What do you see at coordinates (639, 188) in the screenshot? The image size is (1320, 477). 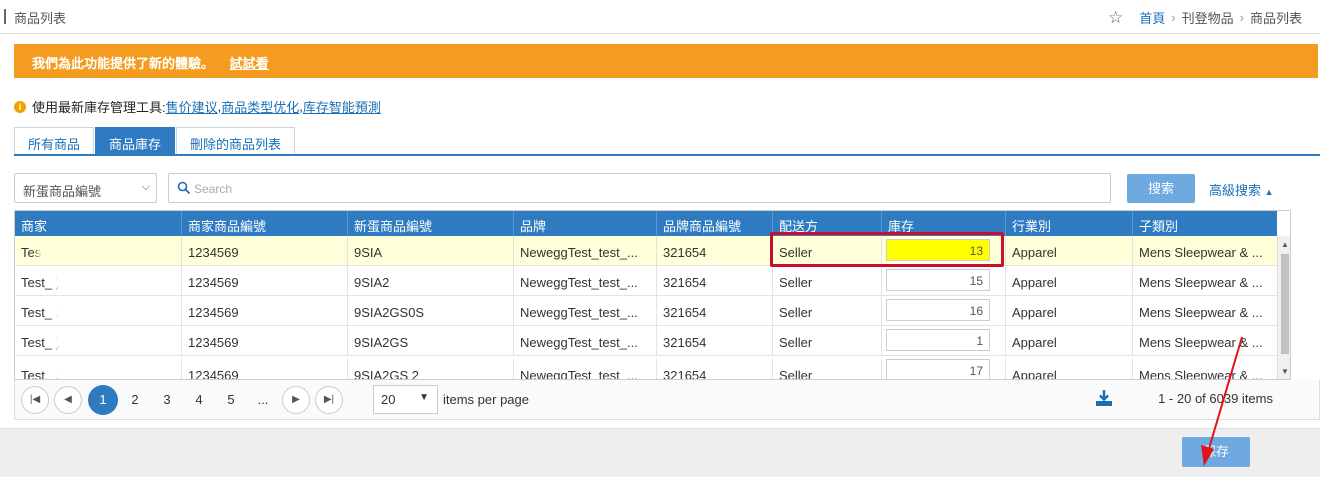 I see `search-input: Search` at bounding box center [639, 188].